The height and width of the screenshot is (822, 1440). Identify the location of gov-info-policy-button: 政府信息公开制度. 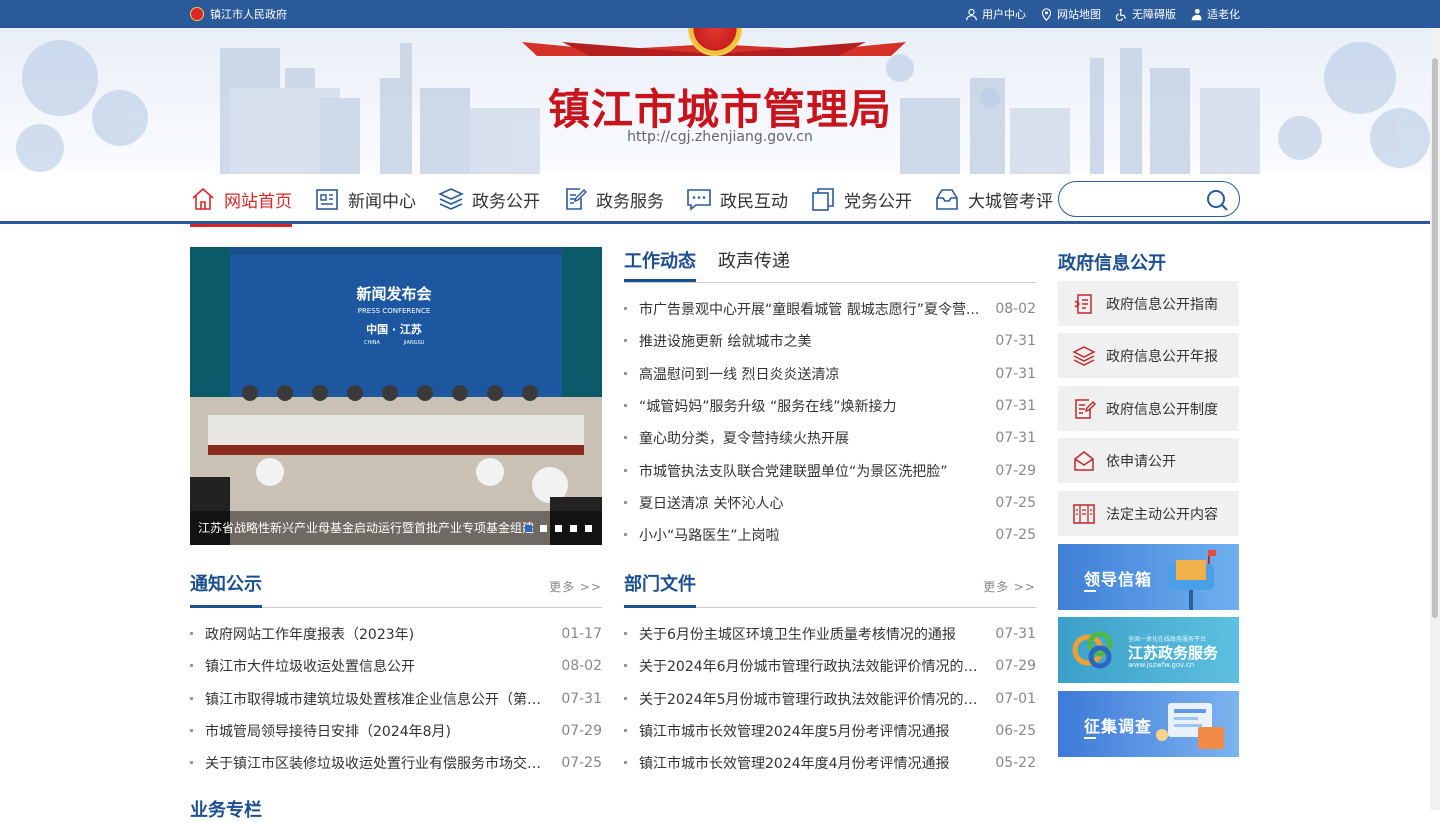
(1148, 408).